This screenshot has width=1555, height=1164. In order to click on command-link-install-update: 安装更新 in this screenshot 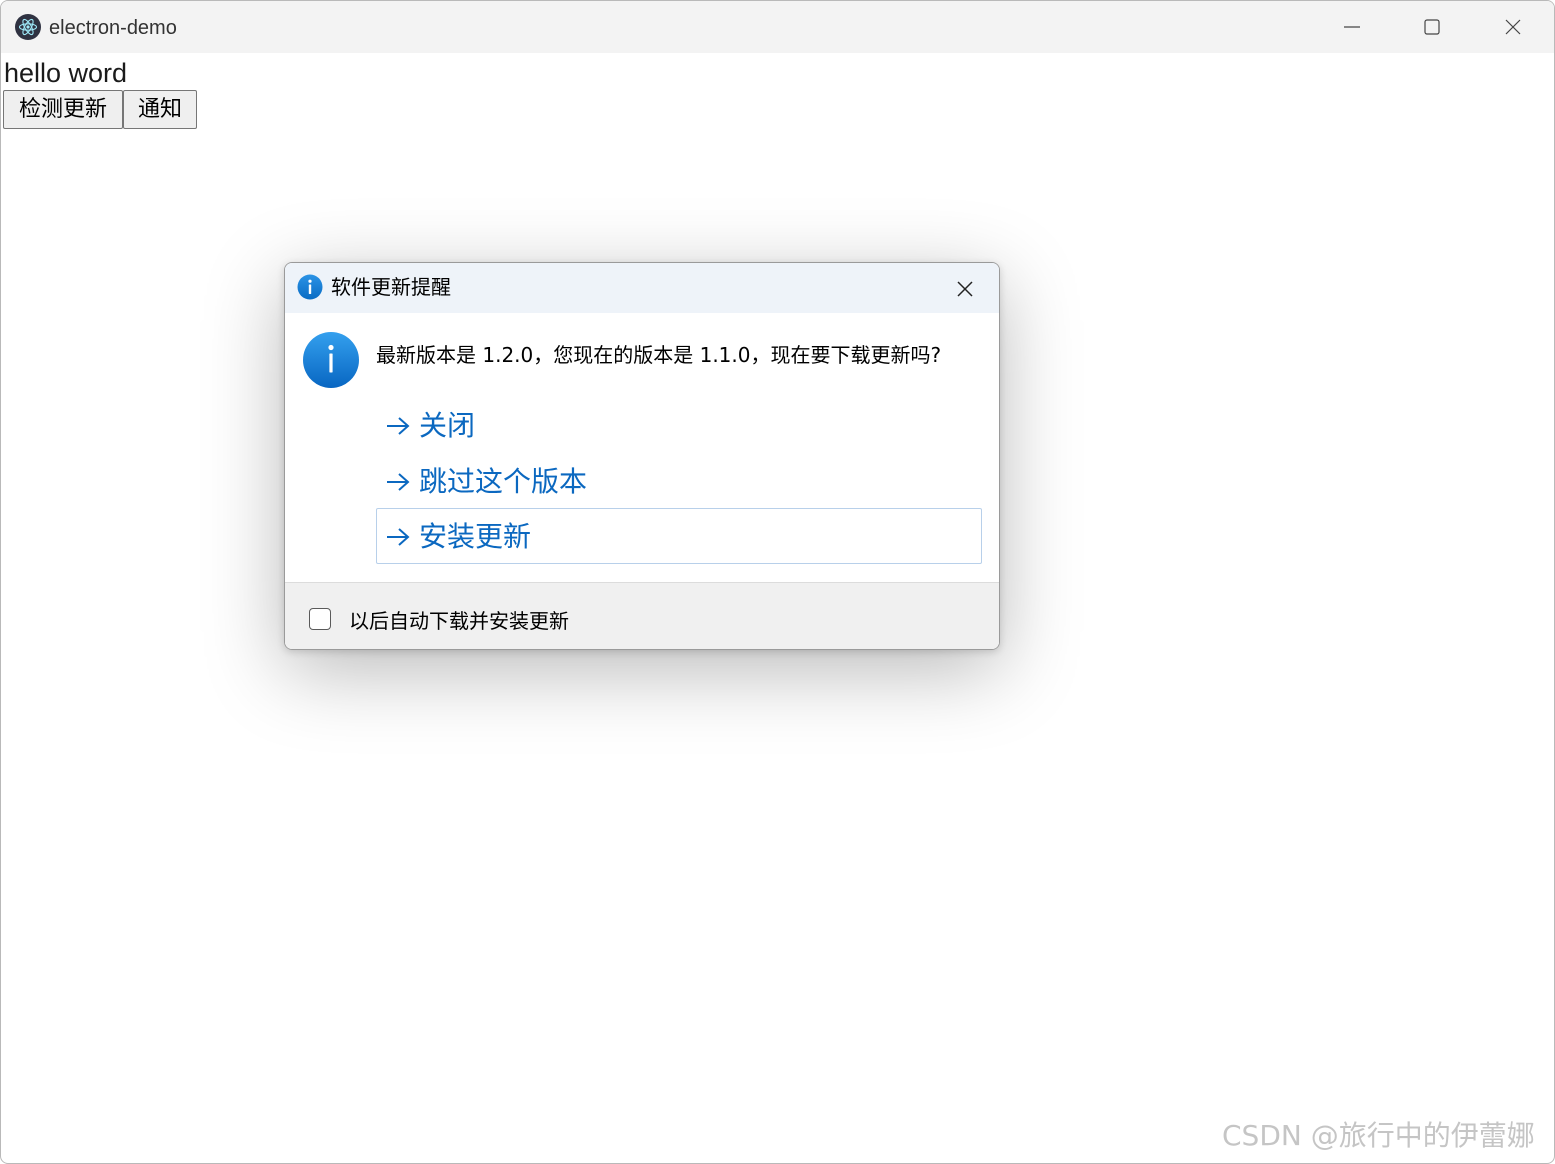, I will do `click(679, 536)`.